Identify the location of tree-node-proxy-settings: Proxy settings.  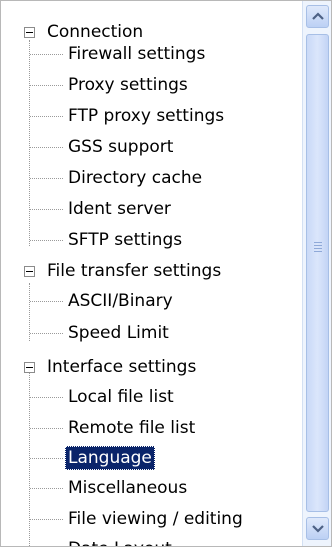
(151, 85).